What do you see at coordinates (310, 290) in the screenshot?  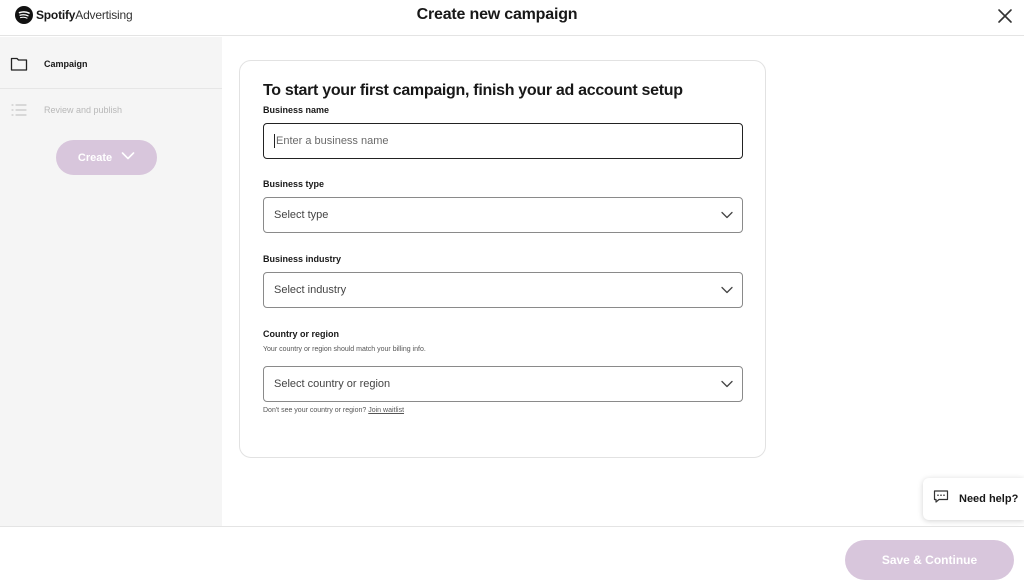 I see `business-industry-value: Select industry` at bounding box center [310, 290].